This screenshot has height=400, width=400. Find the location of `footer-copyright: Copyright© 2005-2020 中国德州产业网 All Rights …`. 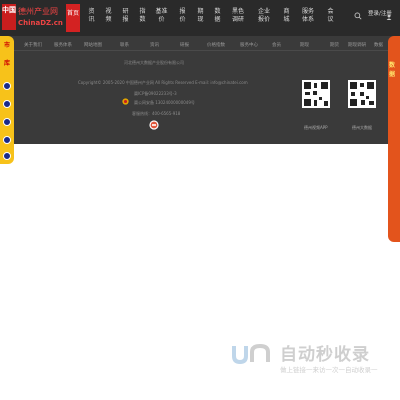

footer-copyright: Copyright© 2005-2020 中国德州产业网 All Rights … is located at coordinates (163, 82).